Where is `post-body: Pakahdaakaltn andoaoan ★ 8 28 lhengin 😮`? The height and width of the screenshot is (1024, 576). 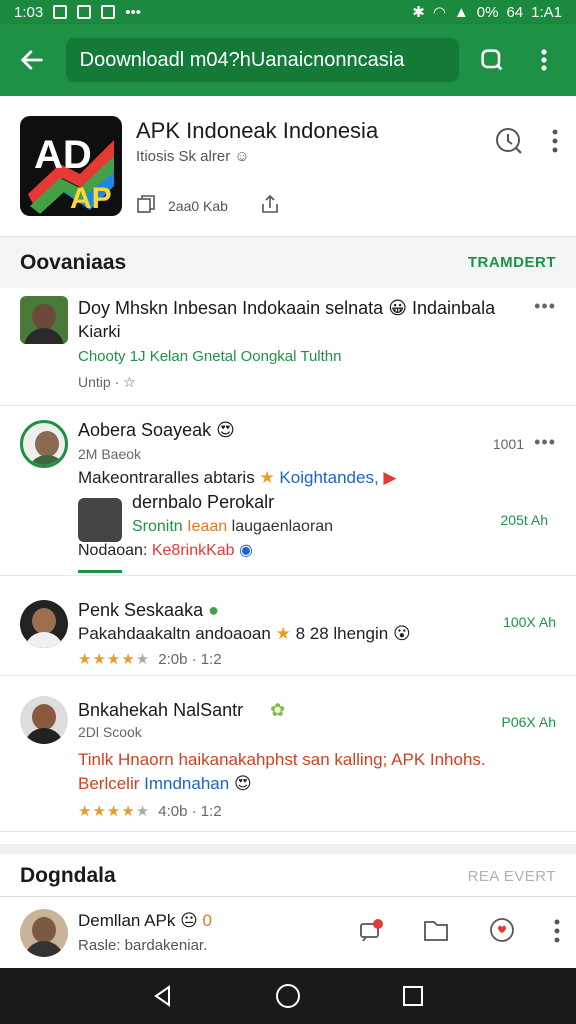
post-body: Pakahdaakaltn andoaoan ★ 8 28 lhengin 😮 is located at coordinates (244, 634).